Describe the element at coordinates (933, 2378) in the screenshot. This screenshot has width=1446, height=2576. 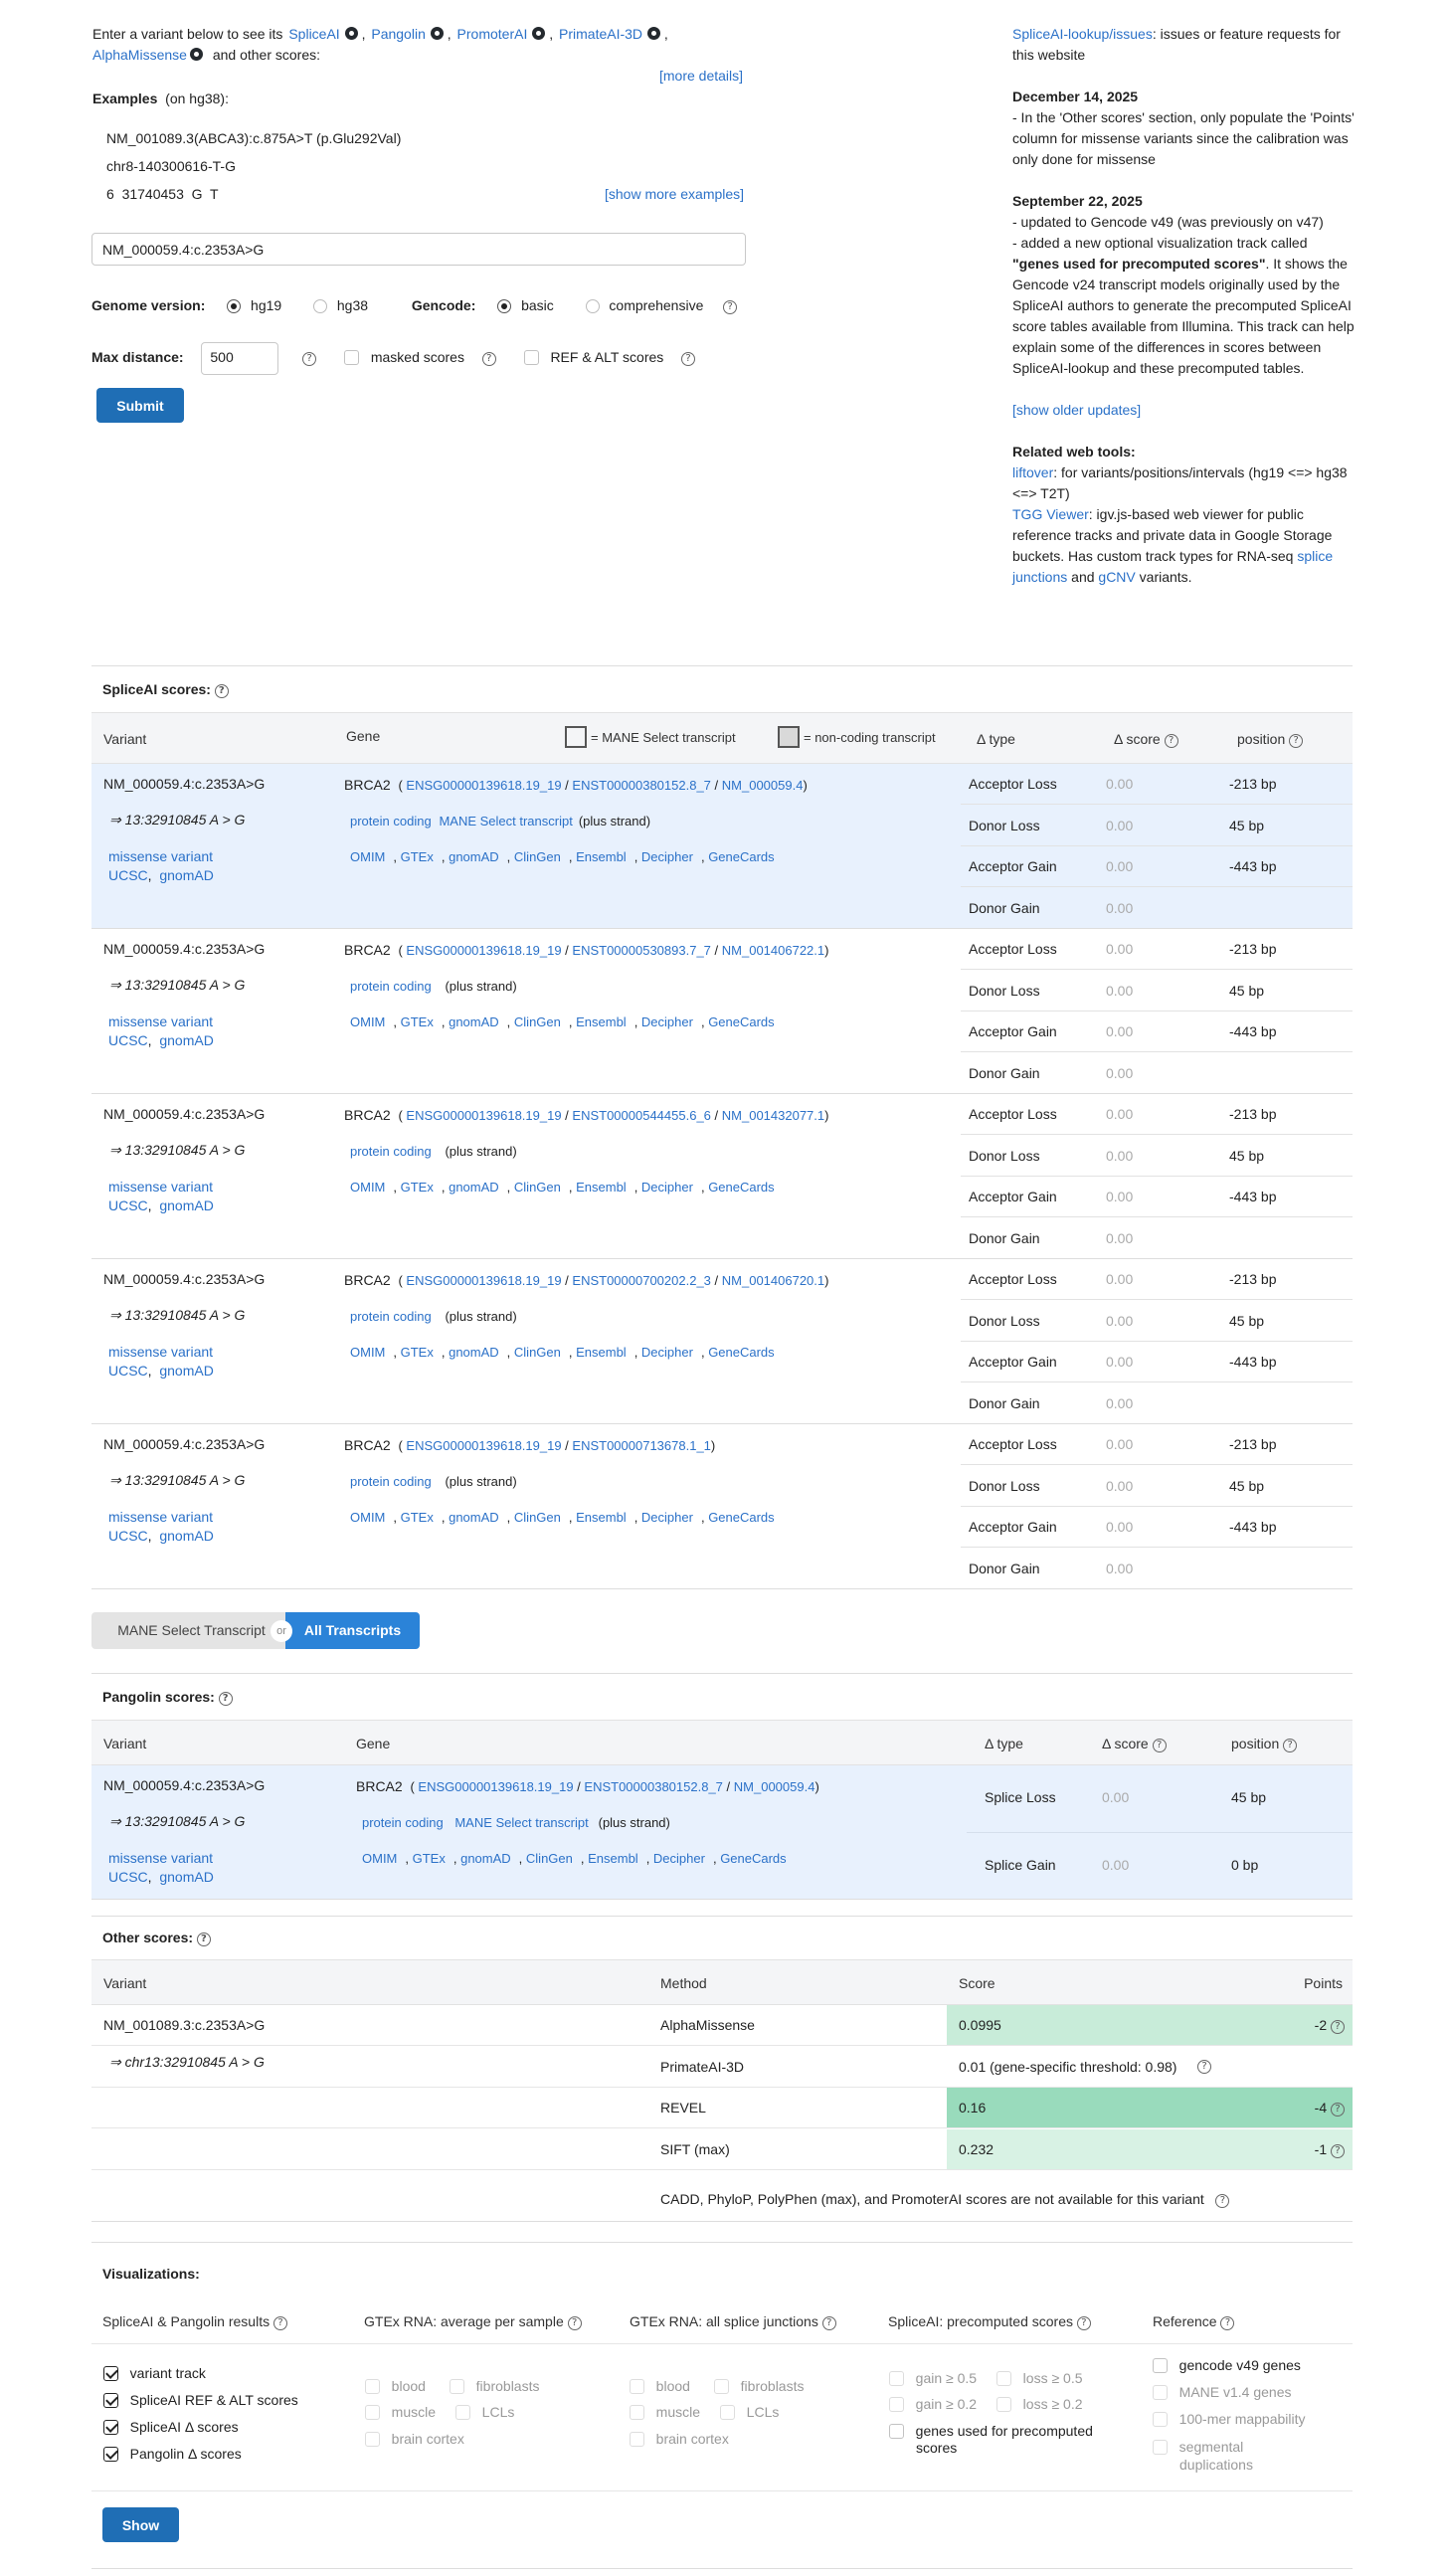
I see `gain-05-option: gain ≥ 0.5` at that location.